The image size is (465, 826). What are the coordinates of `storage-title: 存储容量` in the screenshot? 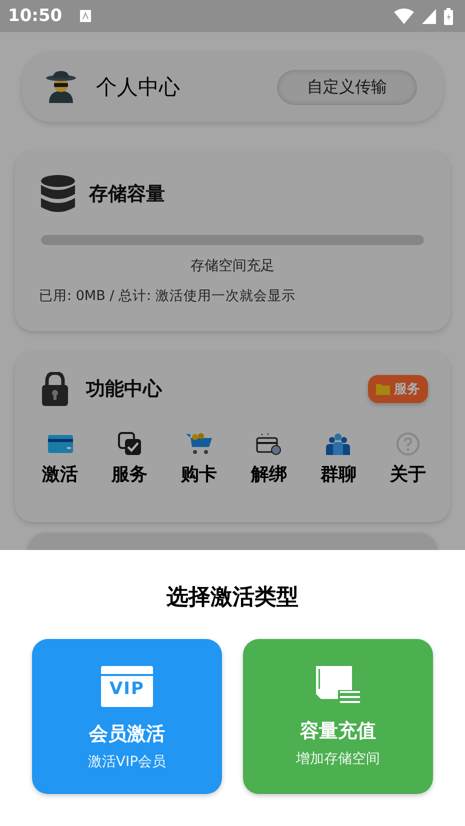 It's located at (127, 194).